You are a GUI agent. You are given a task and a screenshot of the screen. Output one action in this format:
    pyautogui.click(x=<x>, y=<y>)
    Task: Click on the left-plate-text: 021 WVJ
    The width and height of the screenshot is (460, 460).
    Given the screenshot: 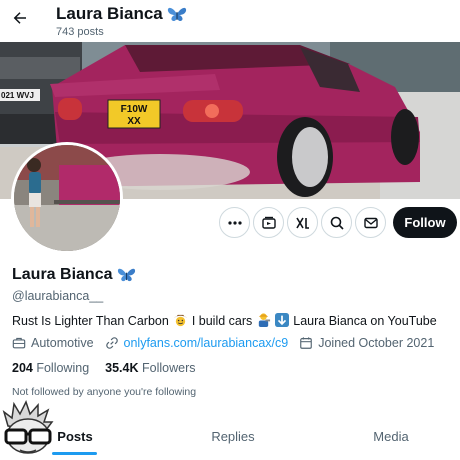 What is the action you would take?
    pyautogui.click(x=17, y=95)
    